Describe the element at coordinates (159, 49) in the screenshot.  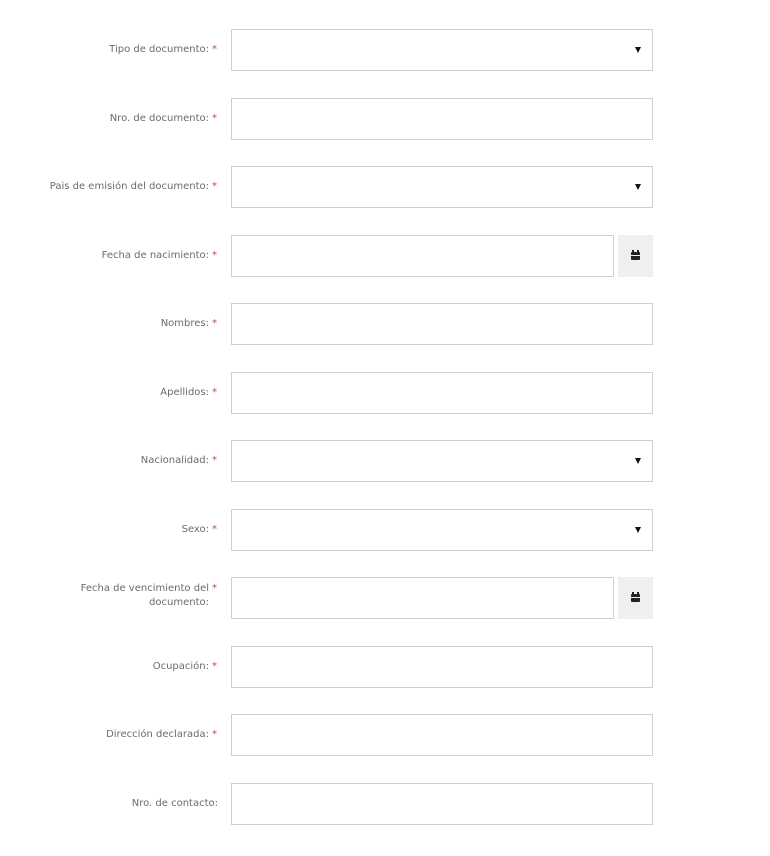
I see `label-text: Tipo de documento:` at that location.